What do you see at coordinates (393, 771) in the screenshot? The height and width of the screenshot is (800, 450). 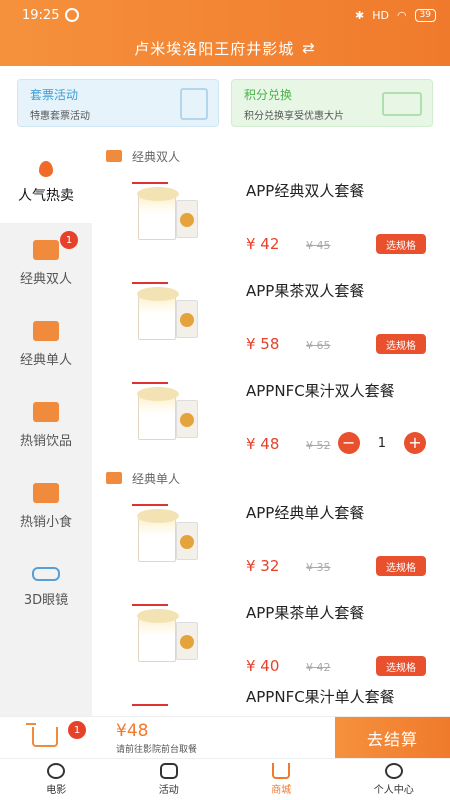 I see `user-icon` at bounding box center [393, 771].